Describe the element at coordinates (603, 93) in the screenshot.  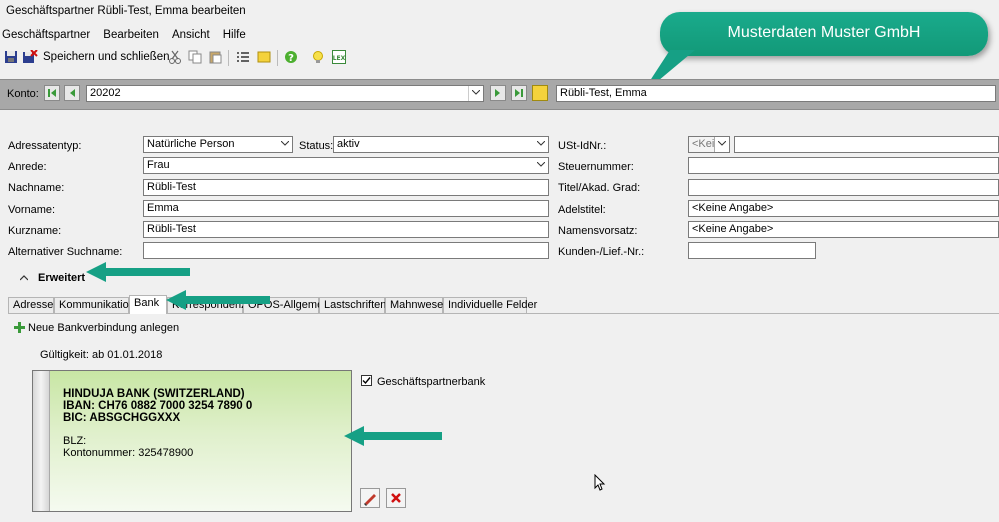
I see `konto-name: Rübli-Test, Emma` at that location.